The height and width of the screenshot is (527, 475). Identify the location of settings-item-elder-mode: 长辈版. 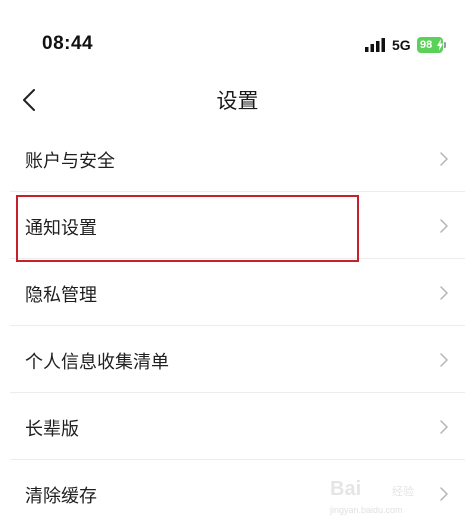
(237, 426).